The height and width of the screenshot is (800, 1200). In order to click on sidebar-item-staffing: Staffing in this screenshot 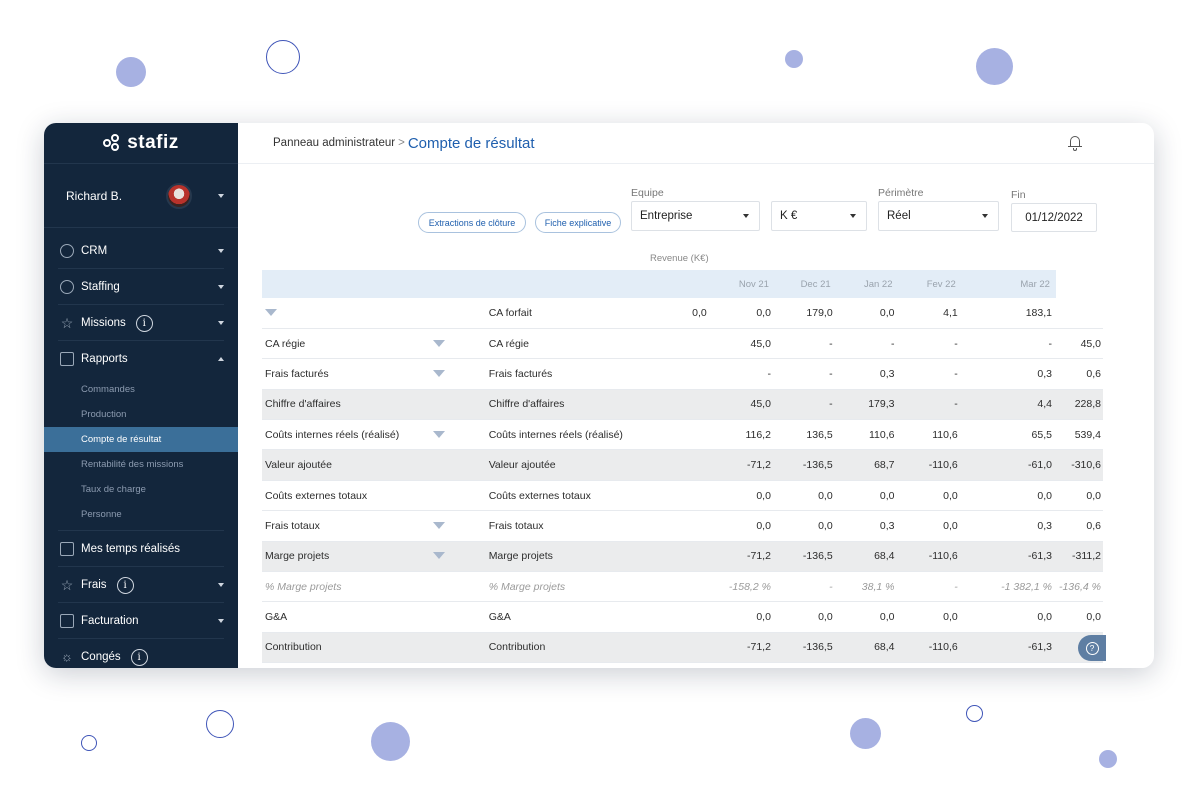, I will do `click(141, 287)`.